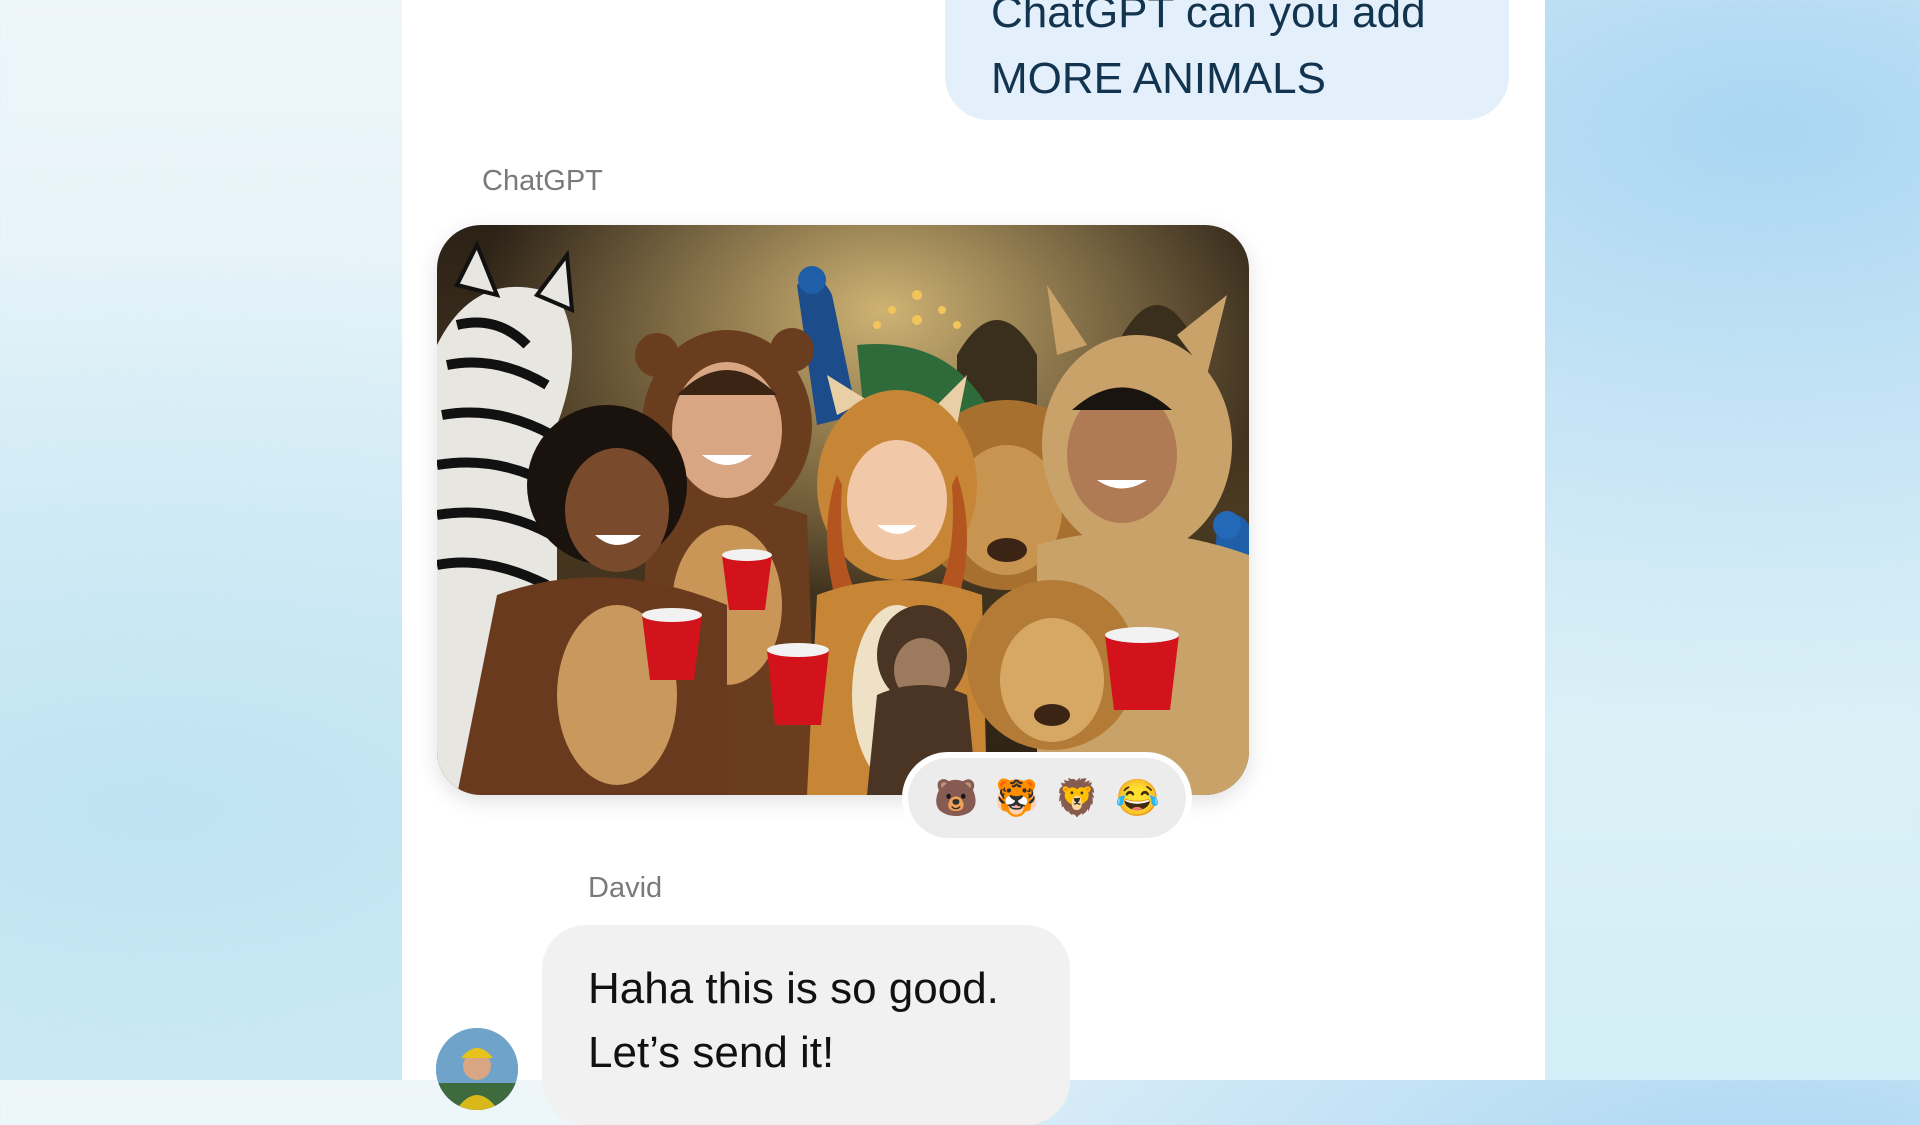 This screenshot has height=1125, width=1920. I want to click on lion-emoji-reaction: 🦁, so click(1077, 798).